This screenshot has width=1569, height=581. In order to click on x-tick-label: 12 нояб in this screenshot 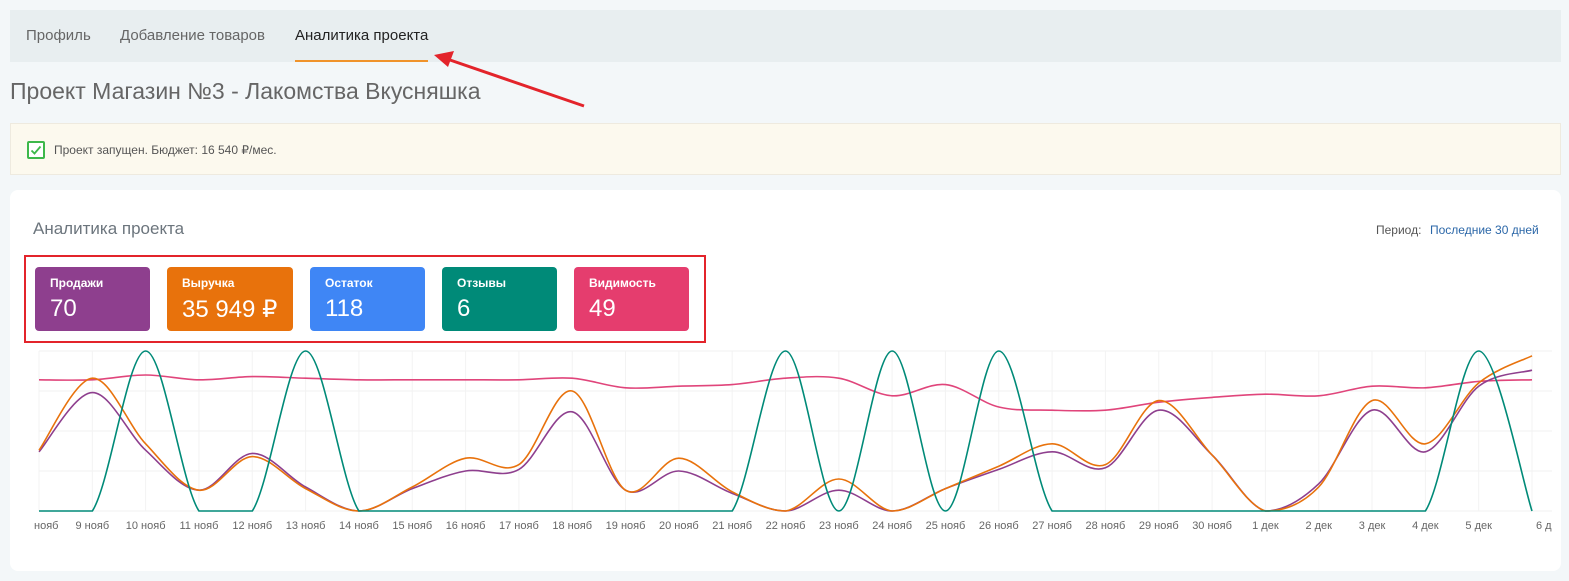, I will do `click(252, 526)`.